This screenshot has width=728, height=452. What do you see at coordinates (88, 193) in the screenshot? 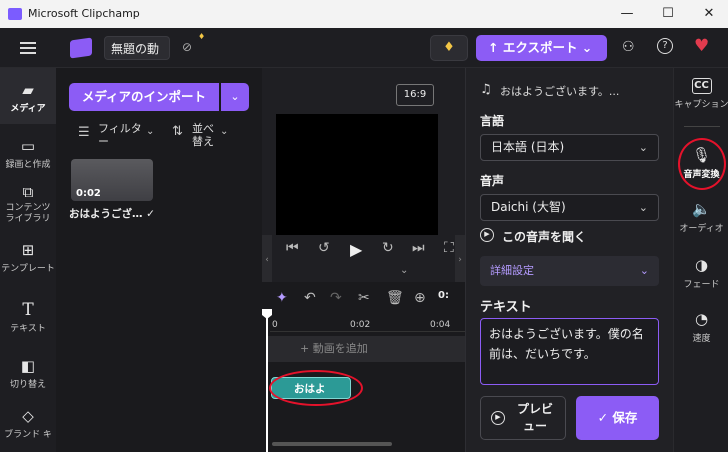
I see `thumbnail-duration: 0:02` at bounding box center [88, 193].